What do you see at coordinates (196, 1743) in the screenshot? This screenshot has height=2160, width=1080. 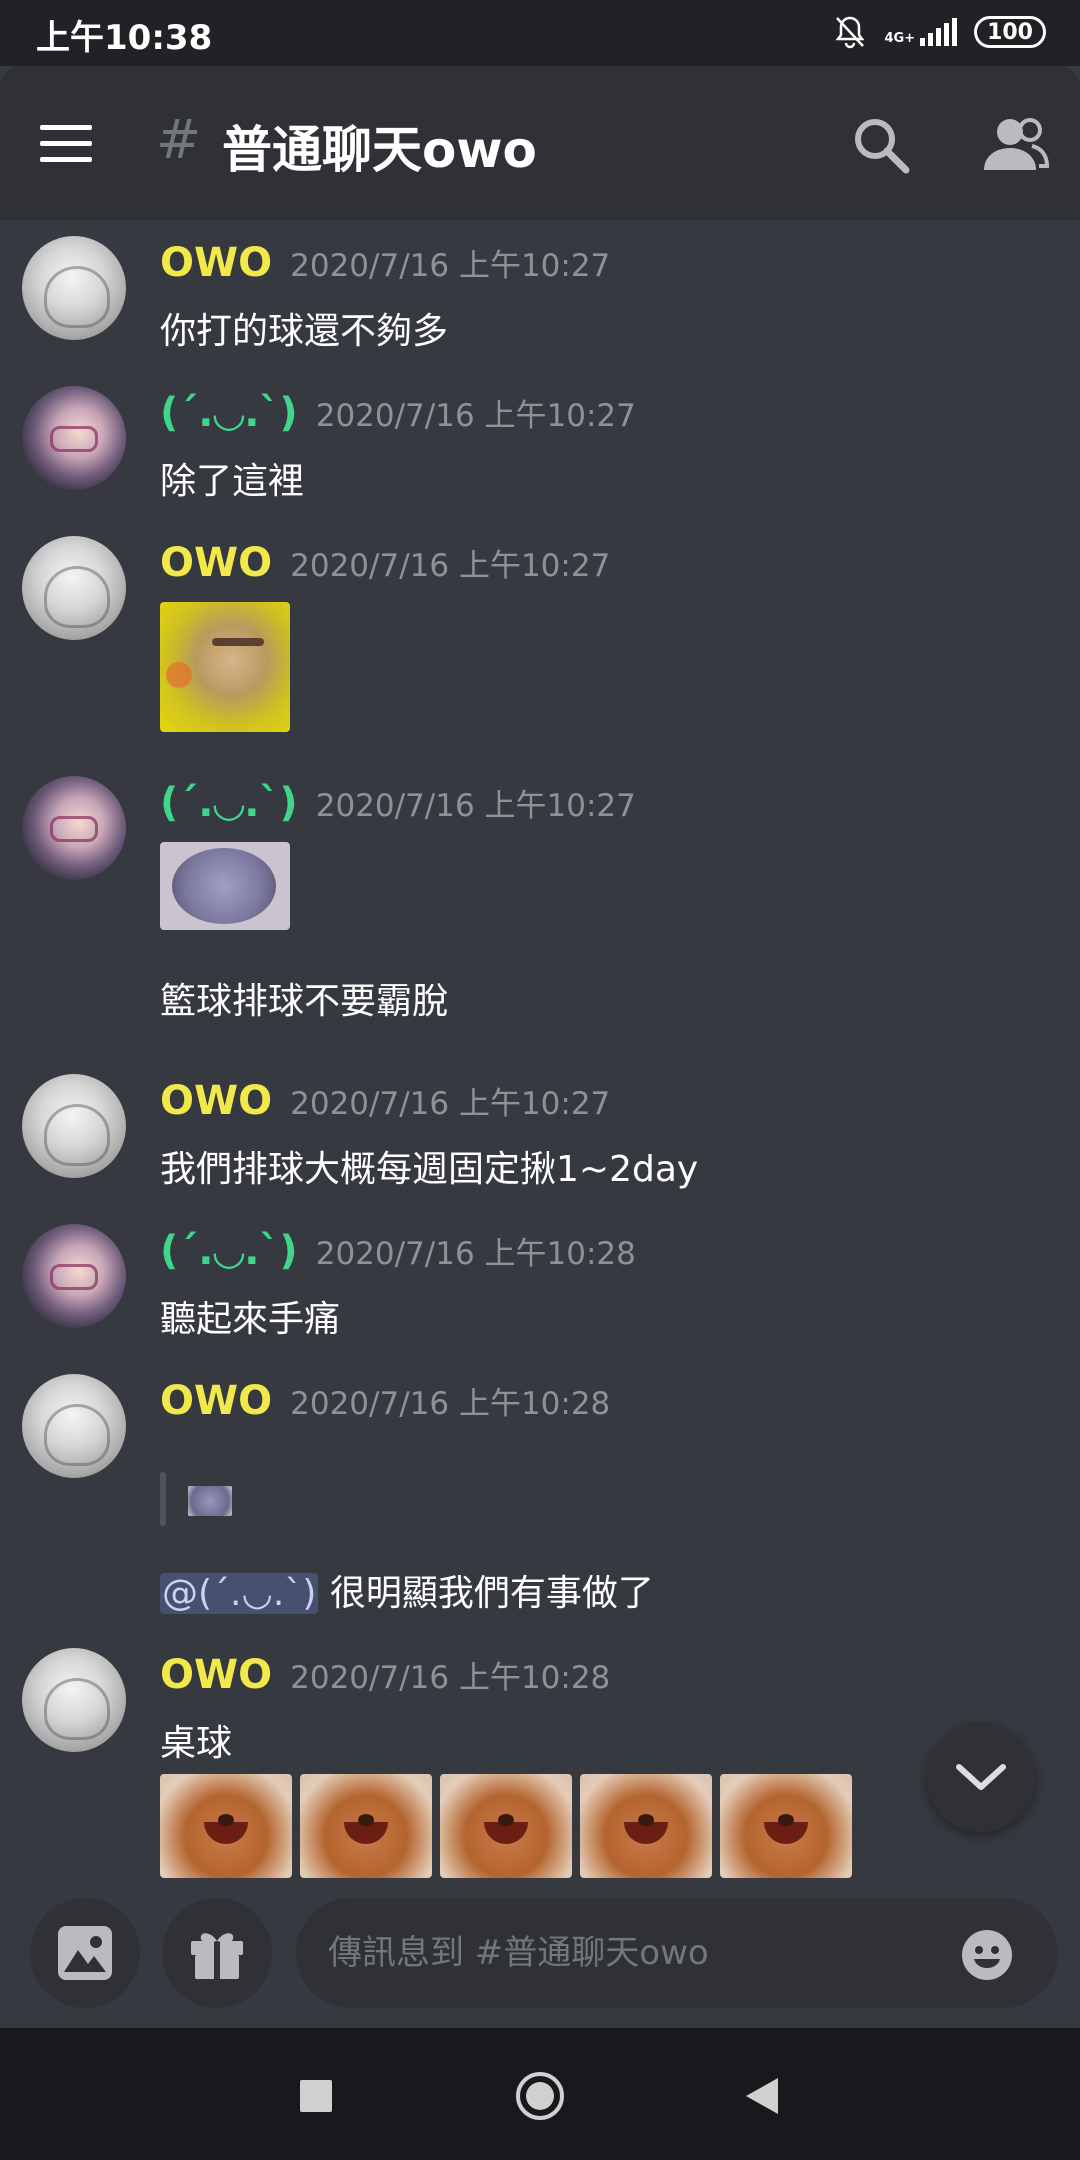 I see `message-text: 桌球` at bounding box center [196, 1743].